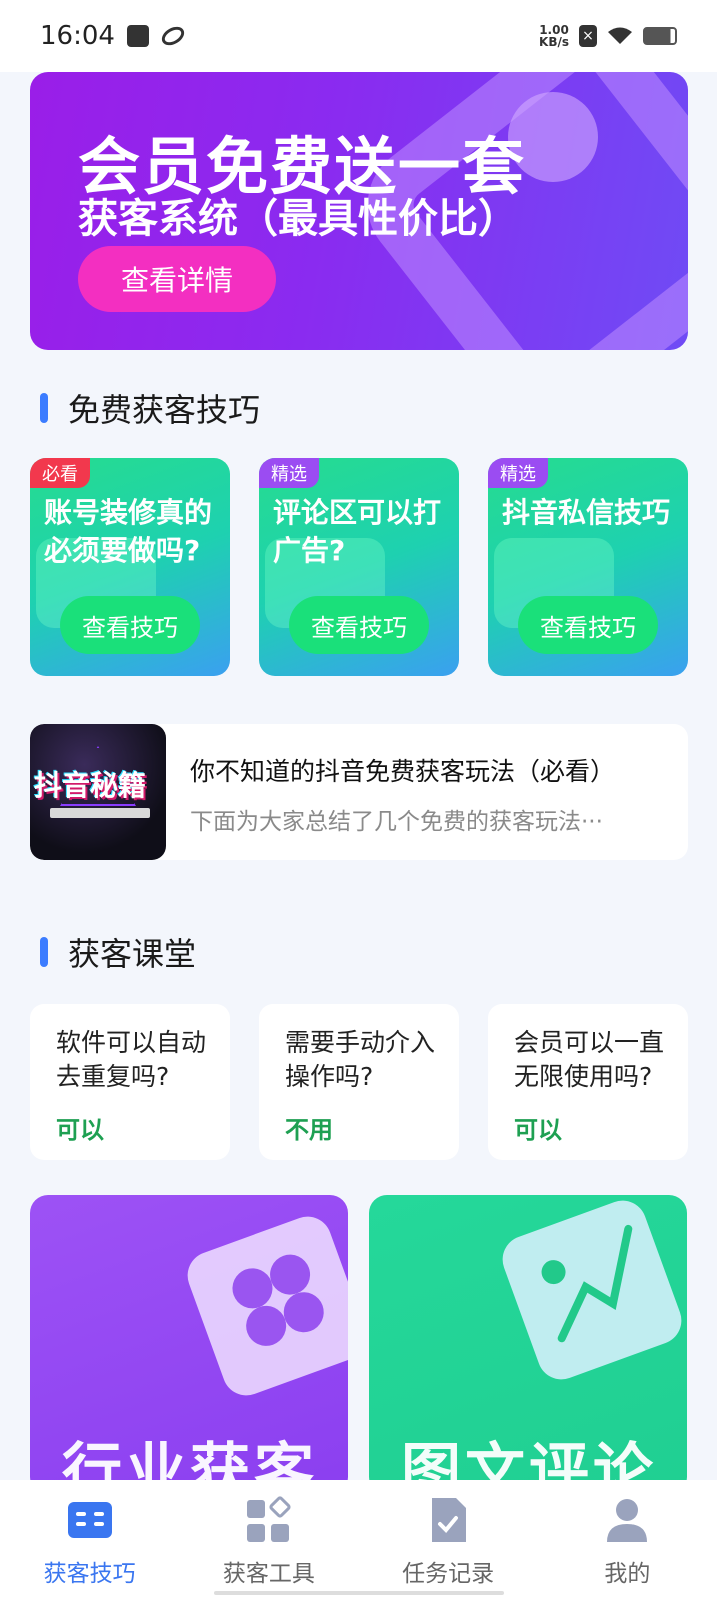  I want to click on grid-tools-icon, so click(268, 1519).